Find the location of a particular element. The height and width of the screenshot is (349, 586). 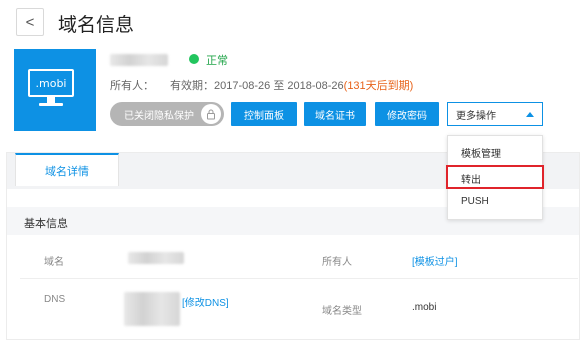

chevron-left-icon: < is located at coordinates (30, 22).